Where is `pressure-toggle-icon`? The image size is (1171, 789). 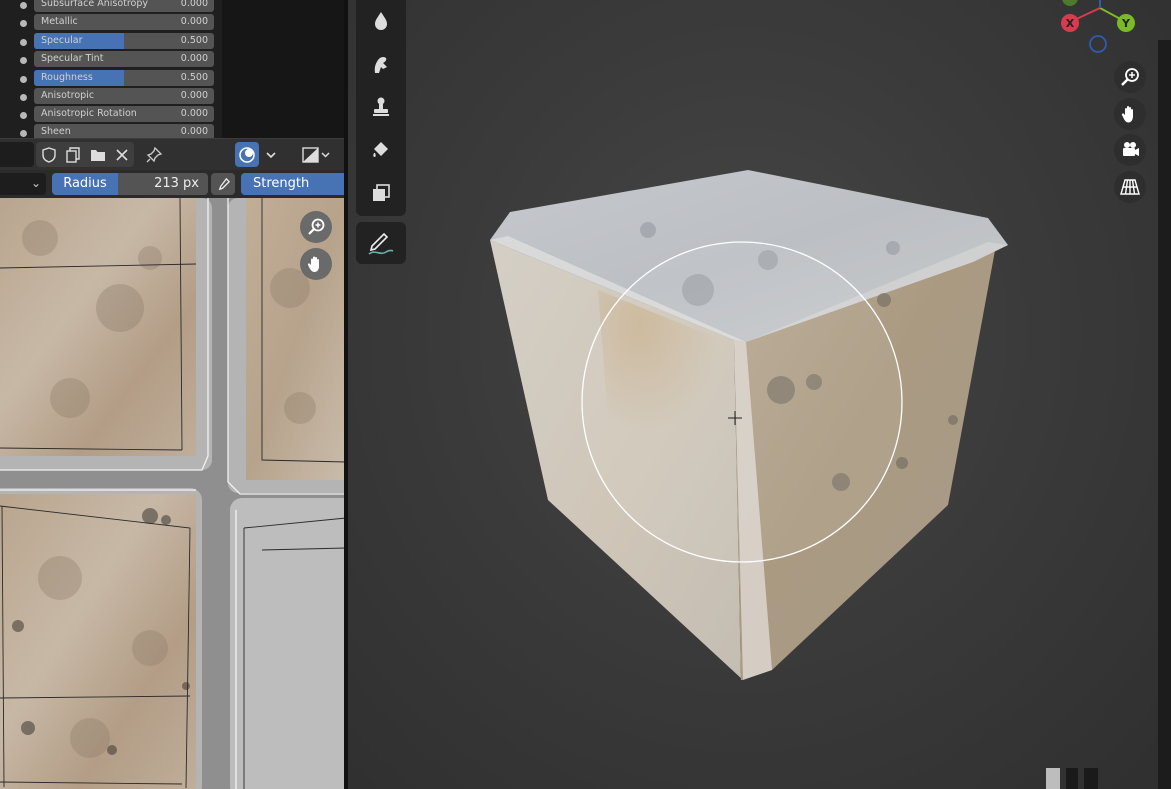
pressure-toggle-icon is located at coordinates (223, 184).